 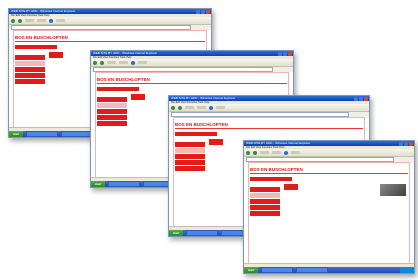 What do you see at coordinates (329, 270) in the screenshot?
I see `taskbar: start` at bounding box center [329, 270].